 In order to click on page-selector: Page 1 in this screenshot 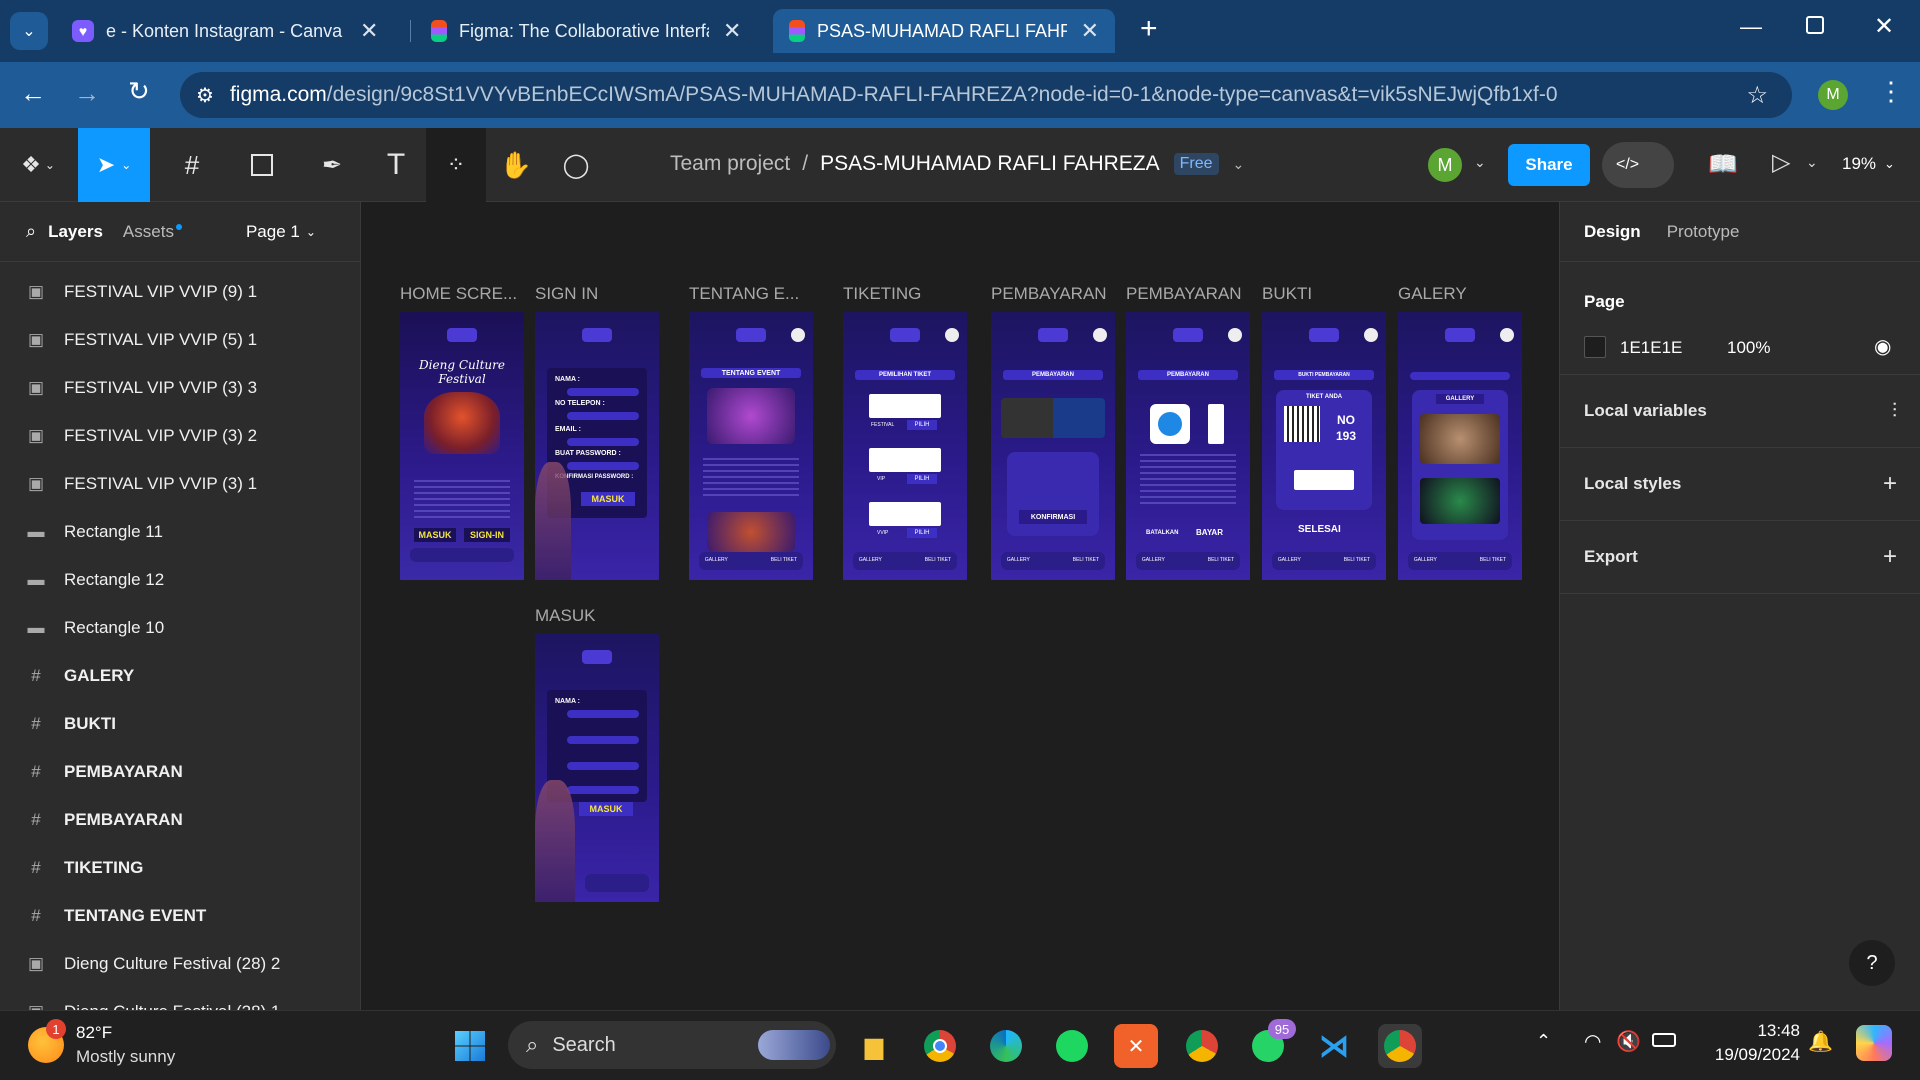, I will do `click(273, 232)`.